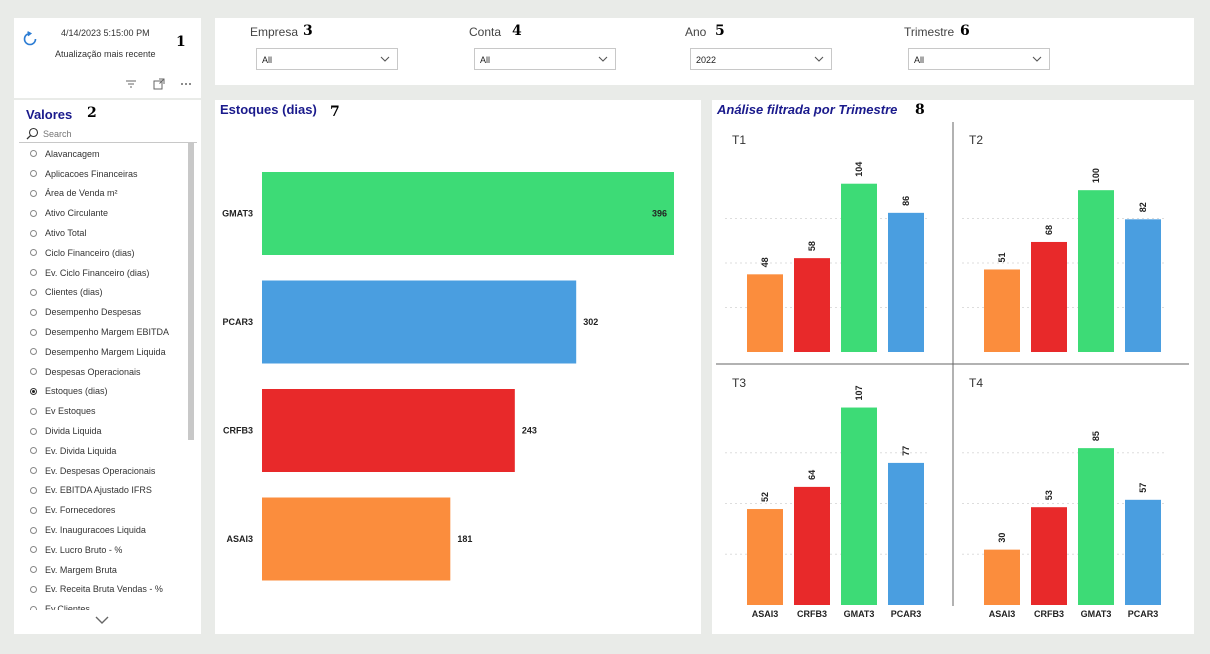 Image resolution: width=1210 pixels, height=654 pixels. I want to click on slicer-item: Clientes (dias), so click(110, 293).